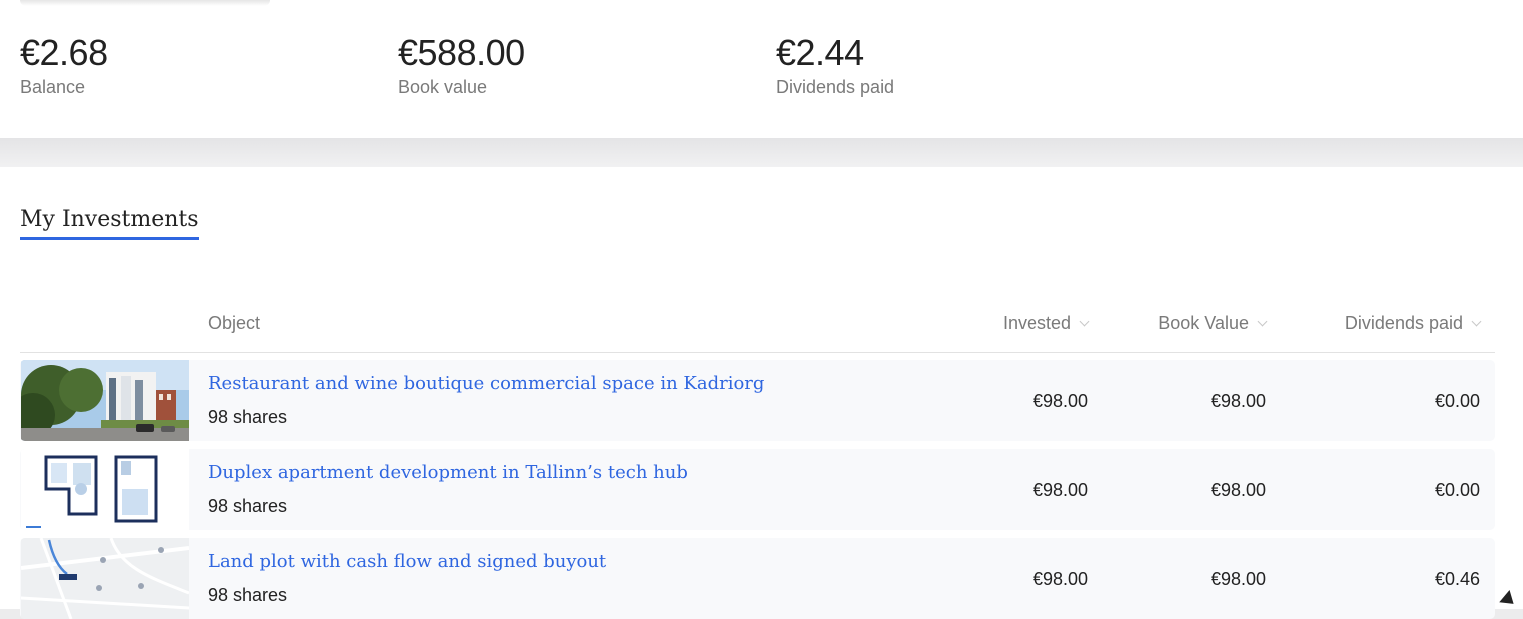 This screenshot has height=619, width=1523. I want to click on balance-stat: €2.68 Balance, so click(64, 65).